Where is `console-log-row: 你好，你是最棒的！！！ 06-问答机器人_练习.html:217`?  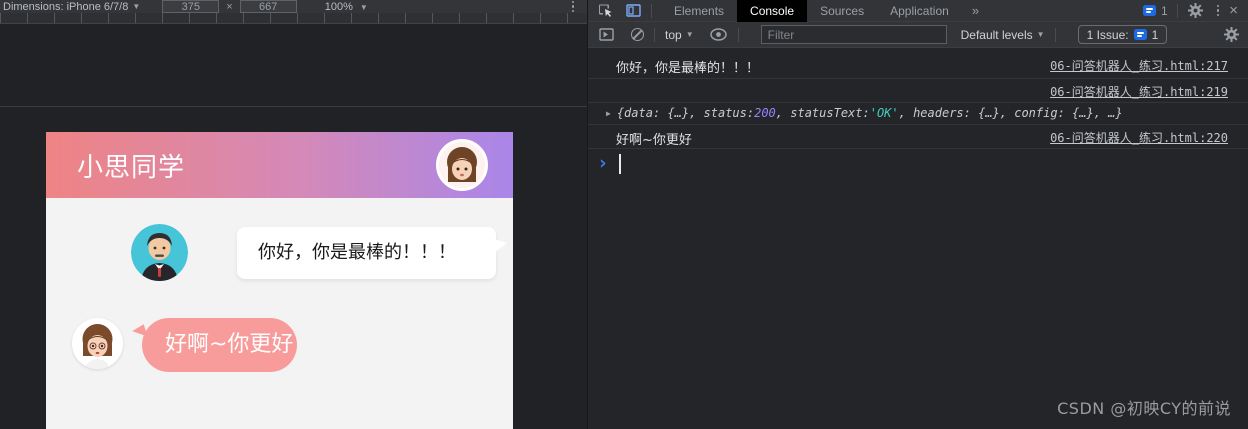 console-log-row: 你好，你是最棒的！！！ 06-问答机器人_练习.html:217 is located at coordinates (918, 63).